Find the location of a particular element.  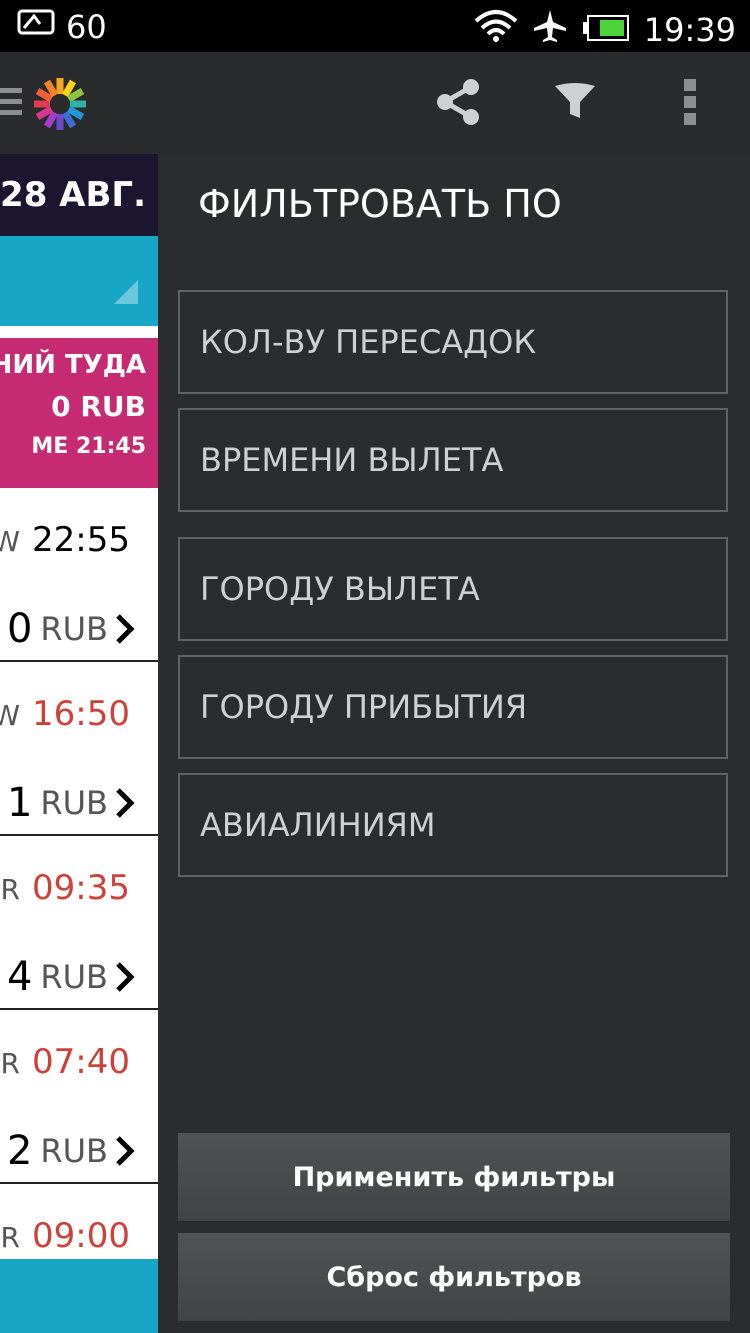

flight-row: R 07:40 2 RUB is located at coordinates (79, 1097).